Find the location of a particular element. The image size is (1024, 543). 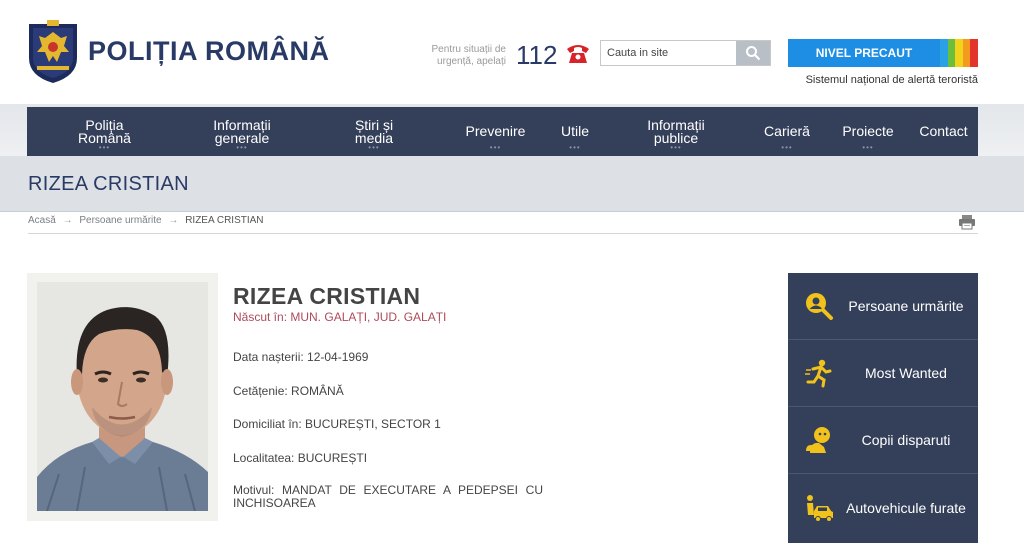

missing-child-icon is located at coordinates (818, 440).